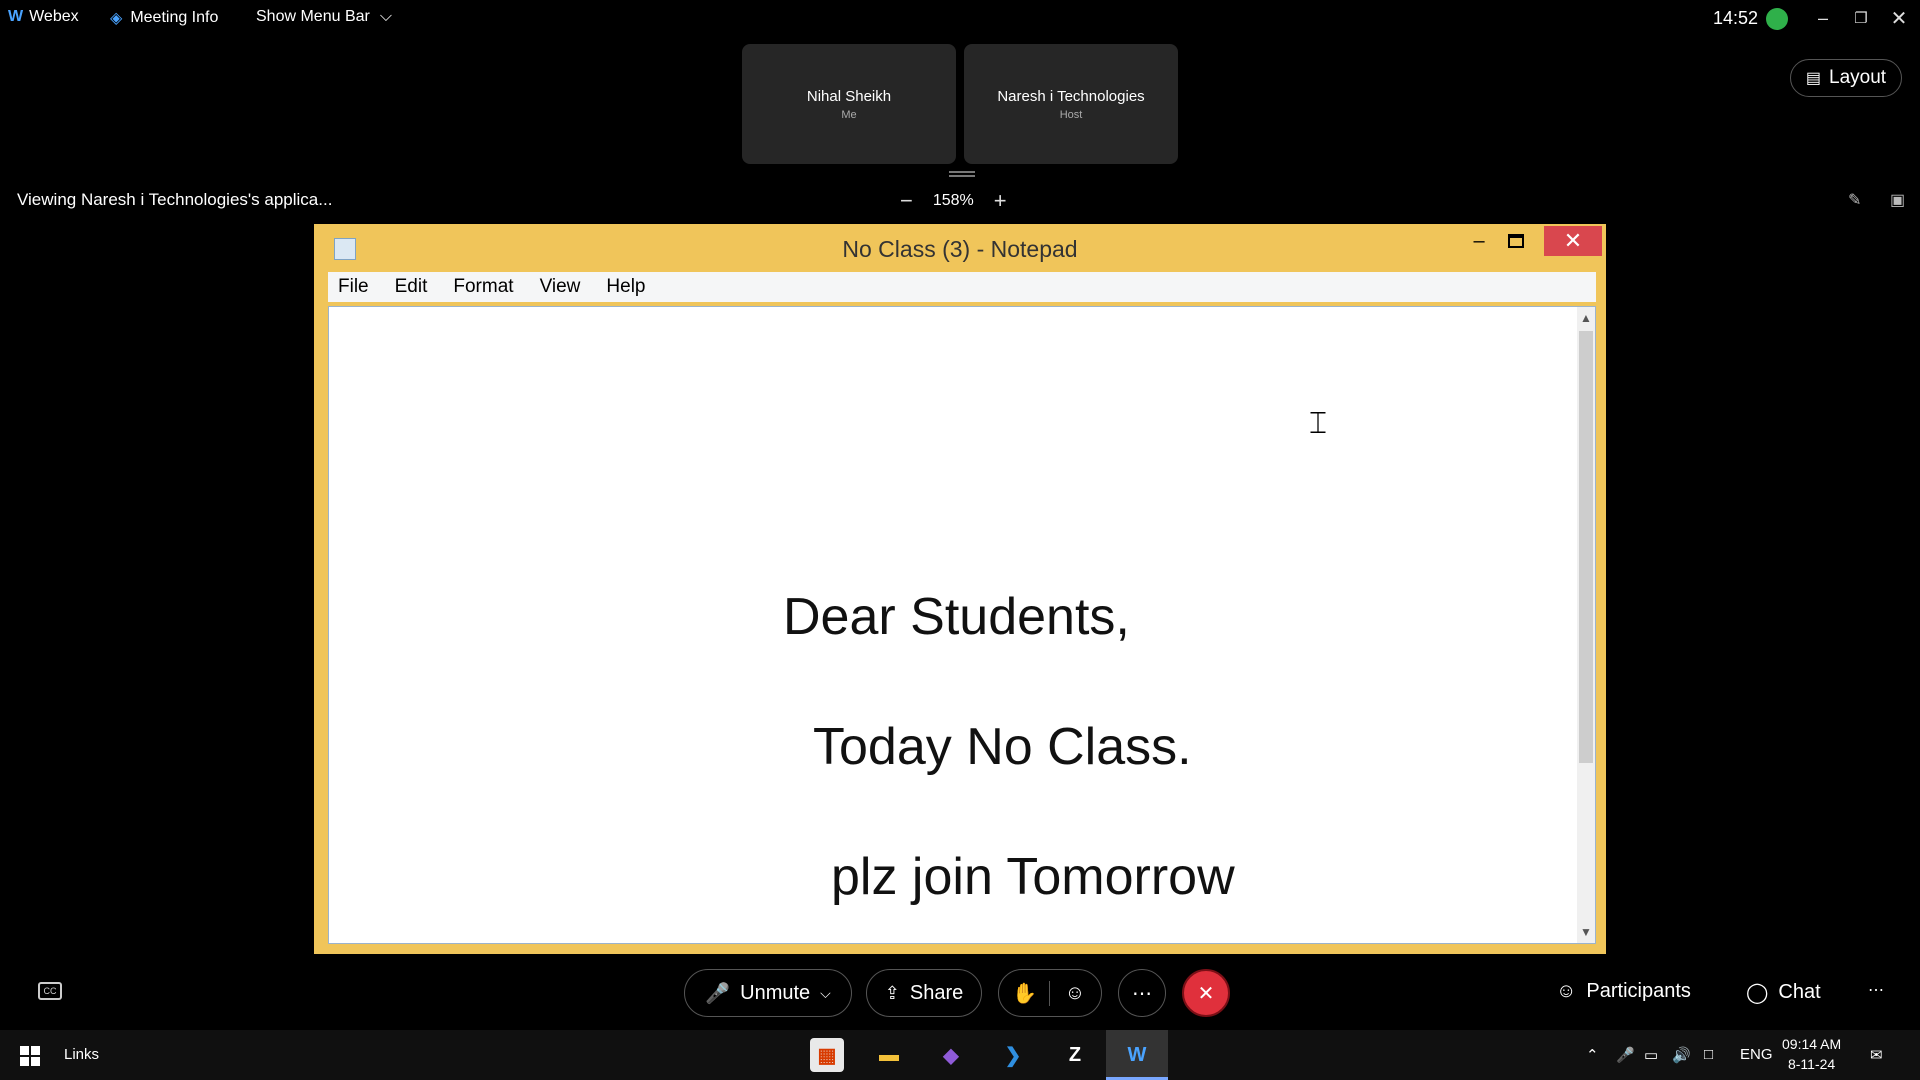 The image size is (1920, 1080). Describe the element at coordinates (1137, 1055) in the screenshot. I see `webex-taskbar-icon: W` at that location.